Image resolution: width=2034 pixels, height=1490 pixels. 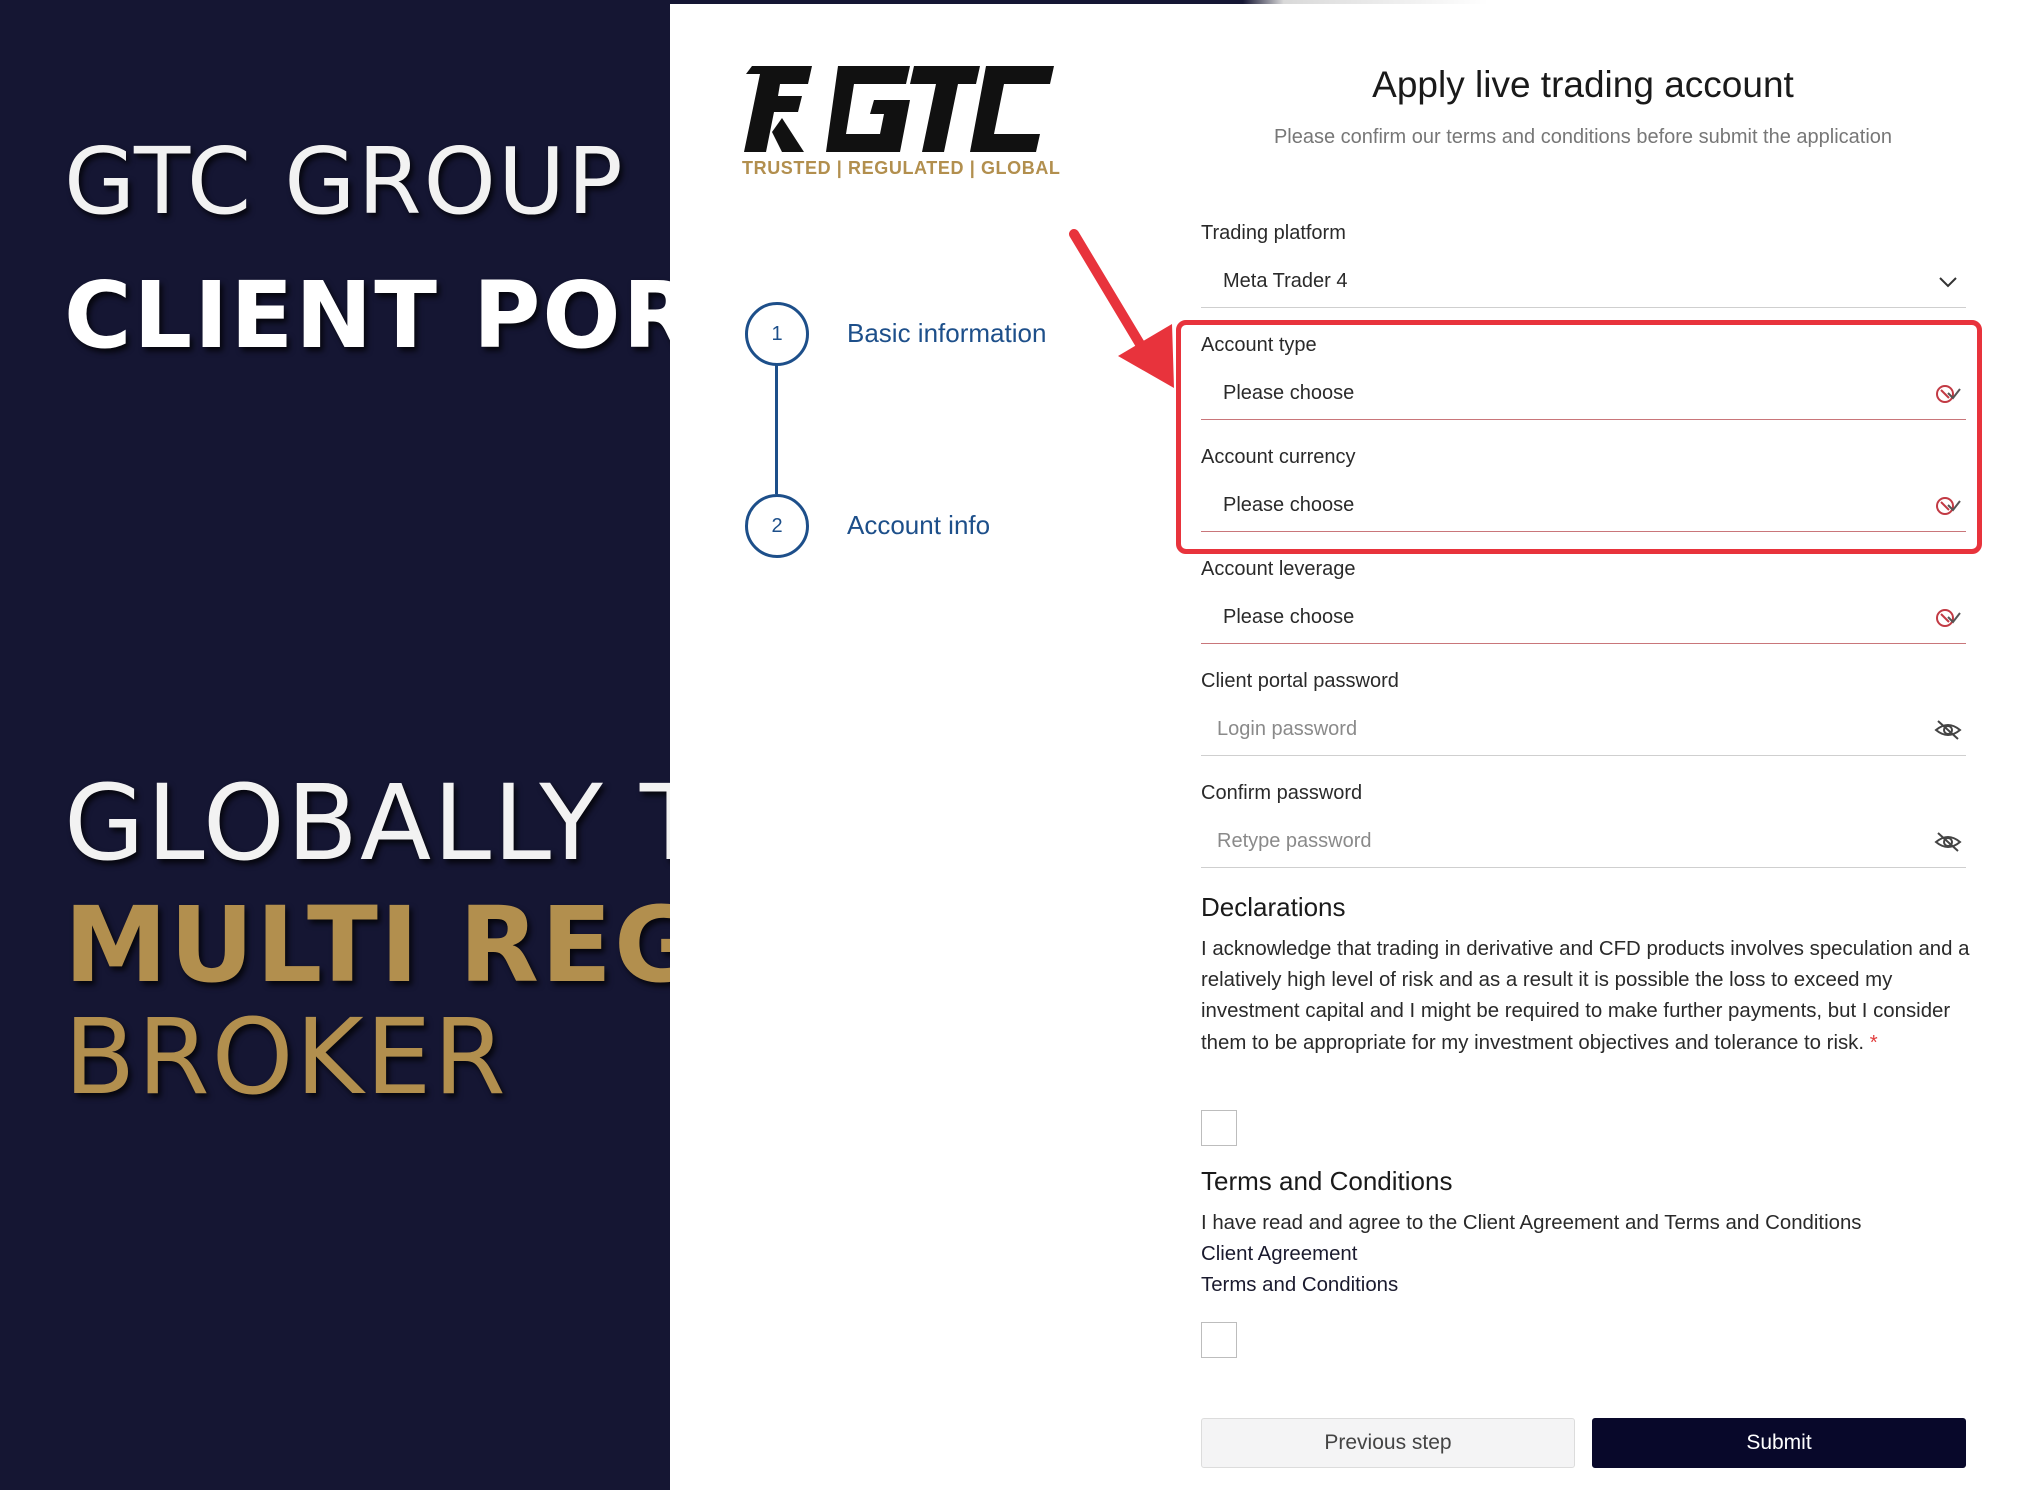 I want to click on previous-step-button: Previous step, so click(x=1388, y=1443).